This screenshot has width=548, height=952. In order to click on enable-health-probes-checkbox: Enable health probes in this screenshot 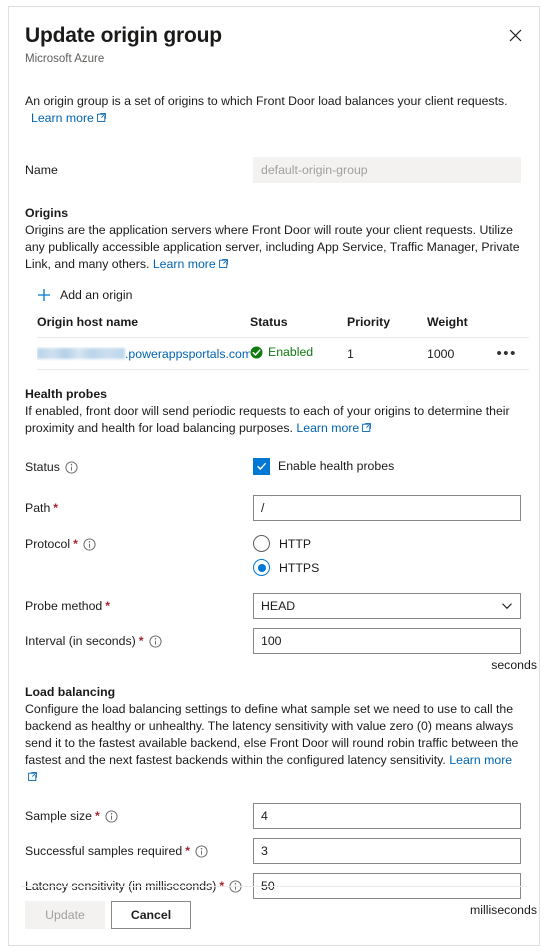, I will do `click(324, 466)`.